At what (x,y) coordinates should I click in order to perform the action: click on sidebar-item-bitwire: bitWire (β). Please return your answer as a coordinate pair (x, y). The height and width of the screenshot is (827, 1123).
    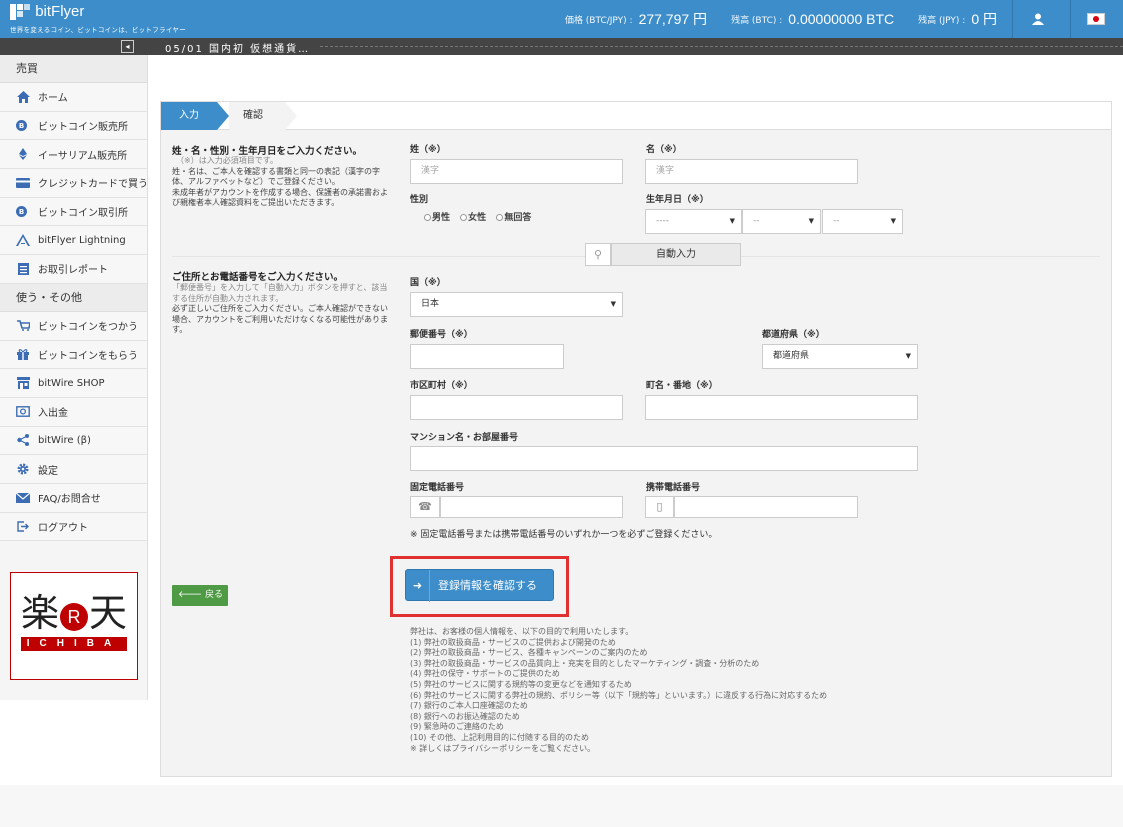
    Looking at the image, I should click on (73, 441).